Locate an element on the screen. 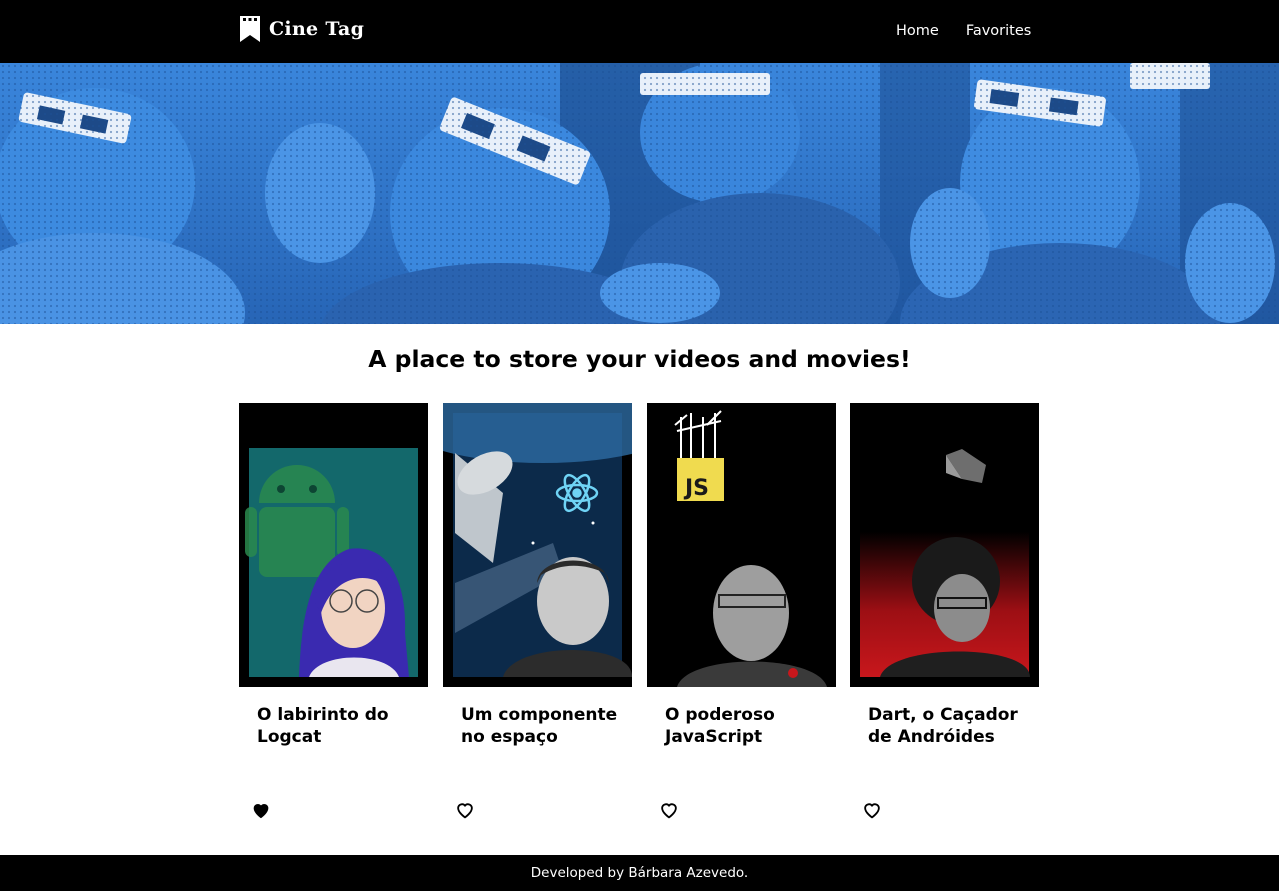  nav-favorites-link: Favorites is located at coordinates (999, 31).